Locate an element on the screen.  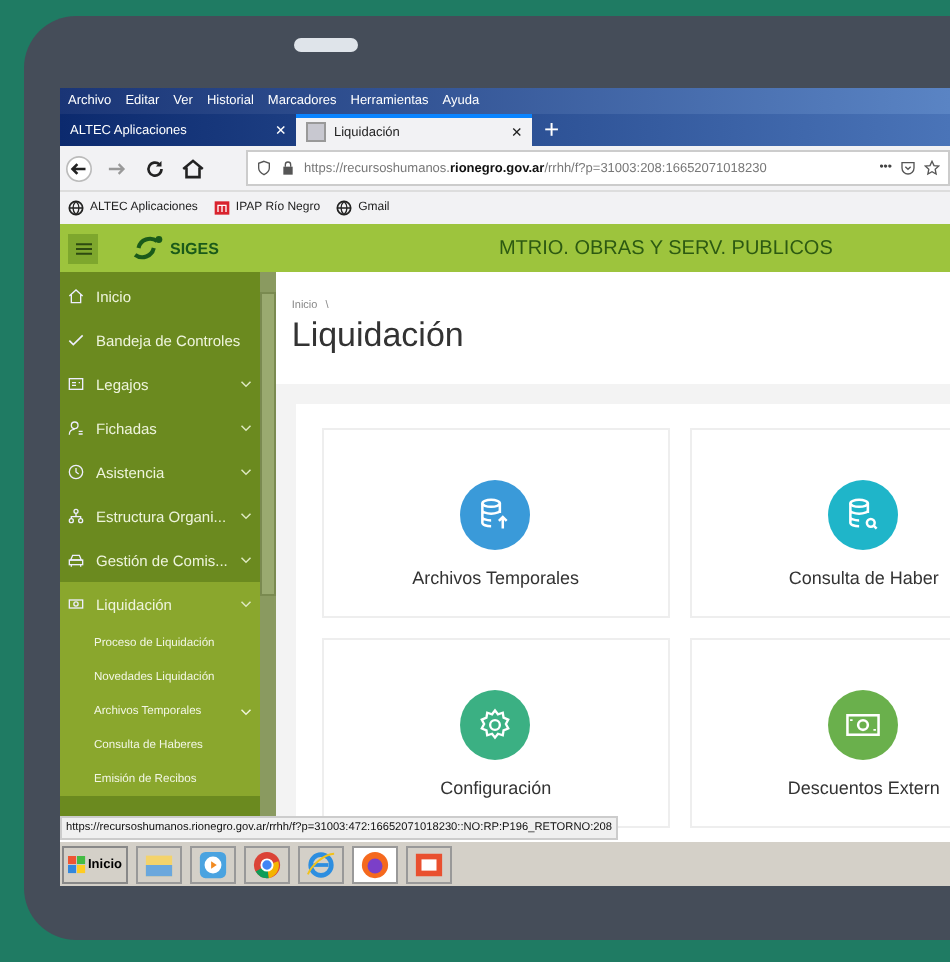
card-title: Consulta de Haber is located at coordinates (863, 577).